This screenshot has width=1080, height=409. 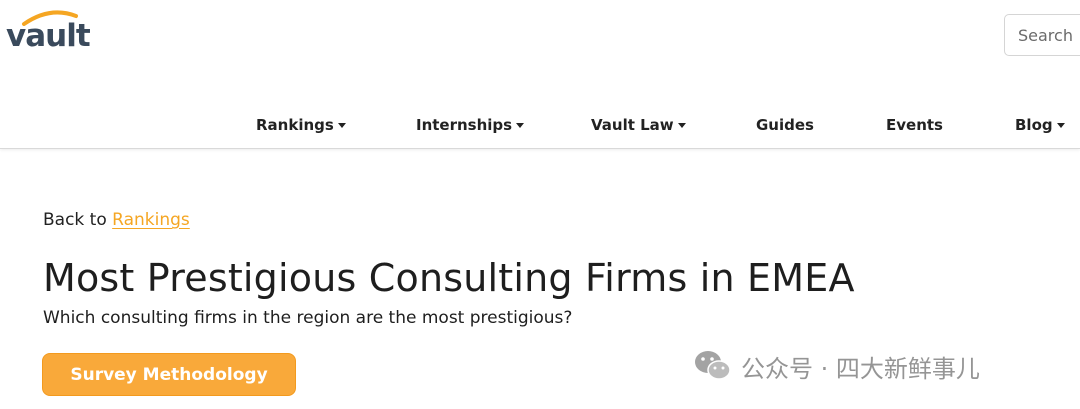 I want to click on nav-item-blog: Blog, so click(x=1040, y=125).